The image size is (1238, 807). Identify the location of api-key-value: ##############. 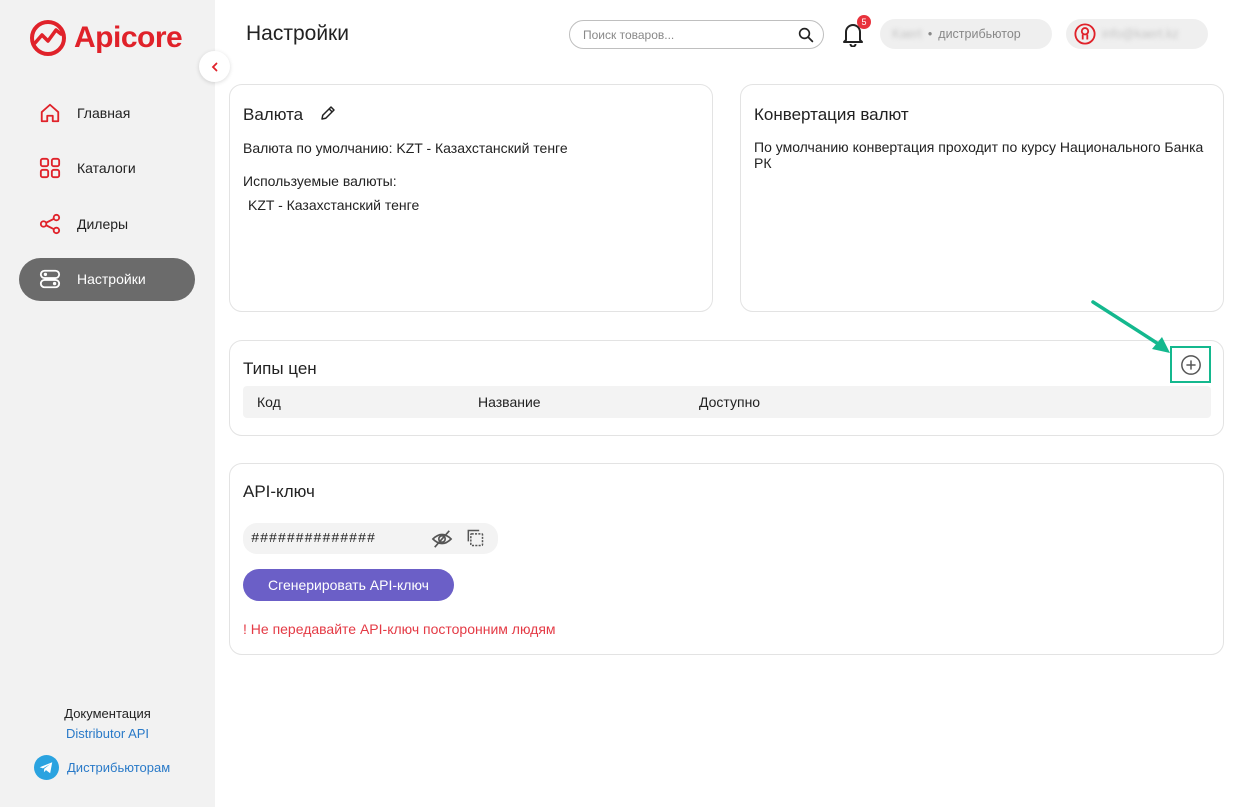
(313, 538).